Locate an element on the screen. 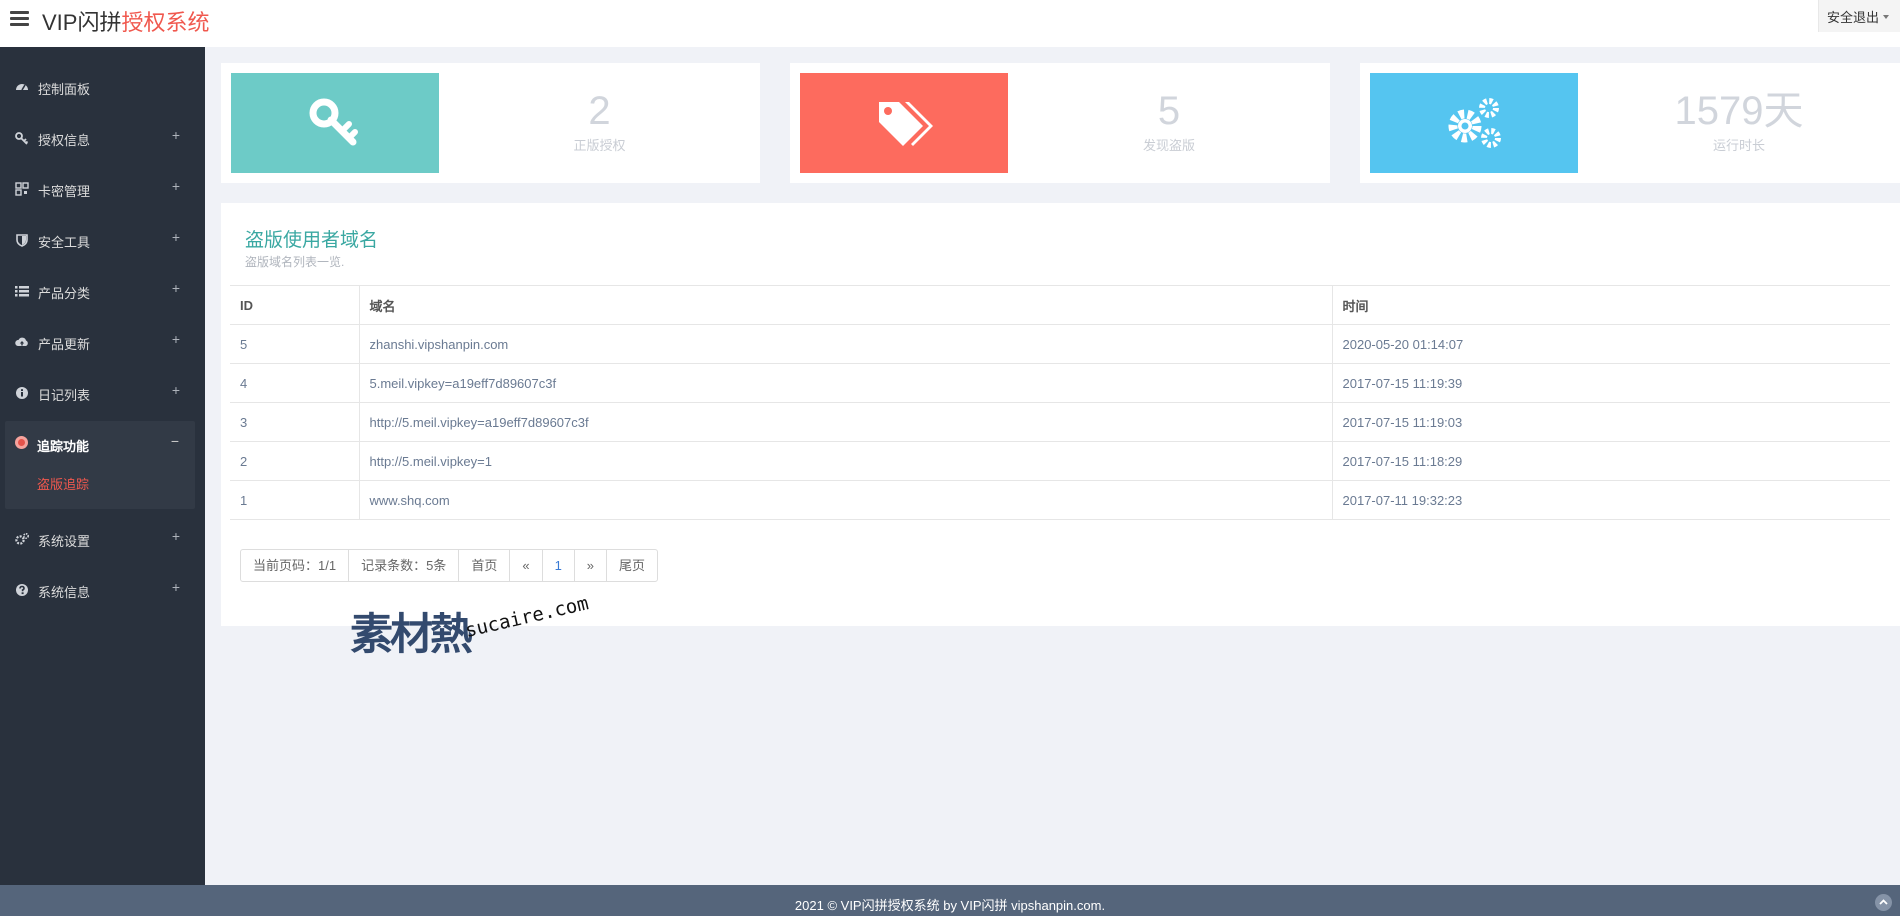 This screenshot has width=1900, height=916. list-icon is located at coordinates (22, 291).